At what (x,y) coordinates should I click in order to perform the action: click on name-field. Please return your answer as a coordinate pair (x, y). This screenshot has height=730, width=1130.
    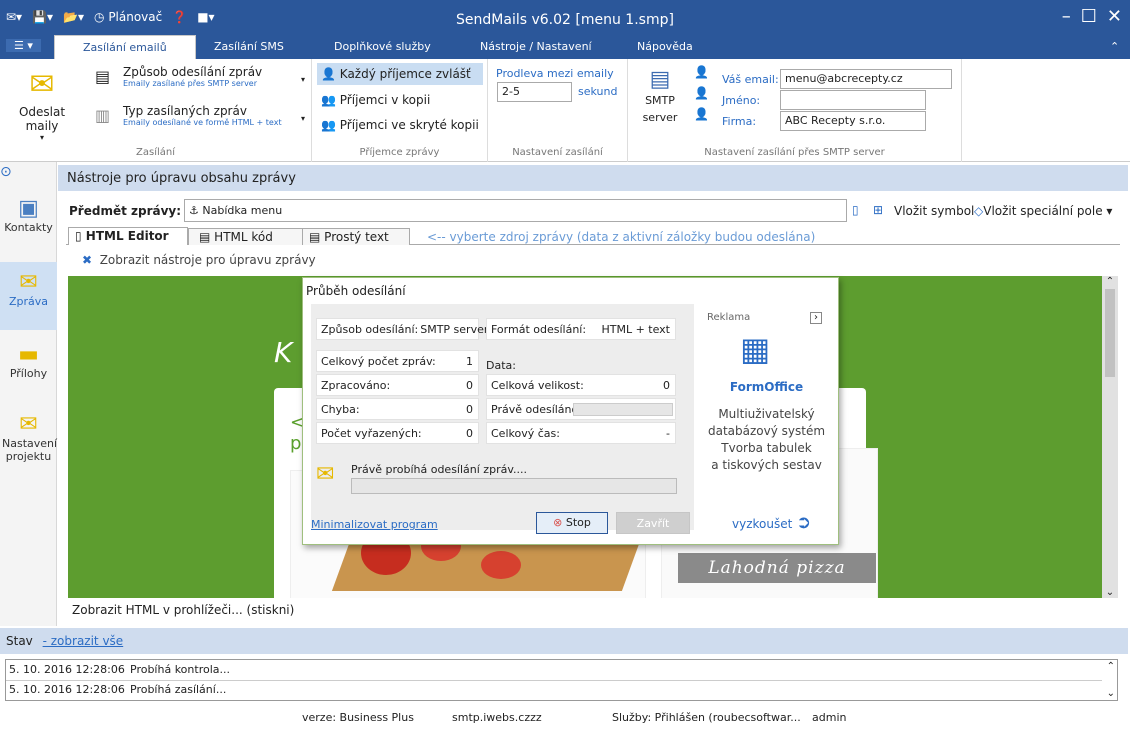
    Looking at the image, I should click on (853, 100).